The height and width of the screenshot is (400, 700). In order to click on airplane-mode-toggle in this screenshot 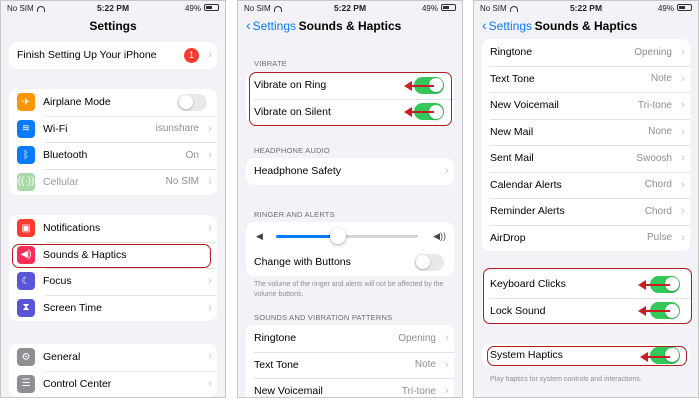, I will do `click(192, 102)`.